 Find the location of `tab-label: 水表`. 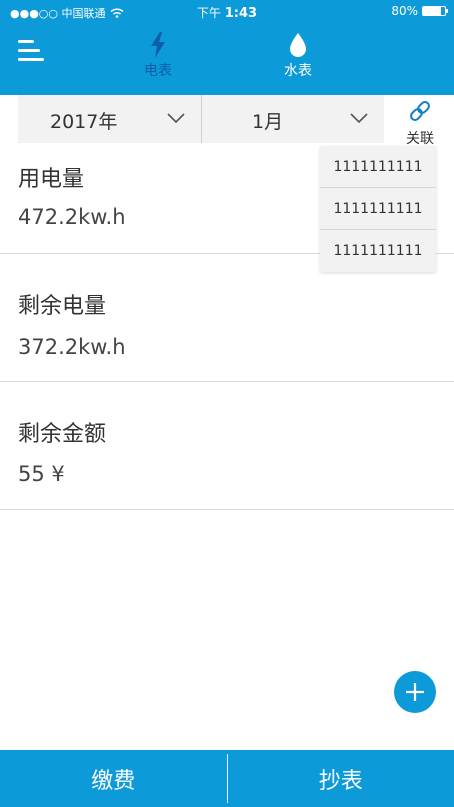

tab-label: 水表 is located at coordinates (298, 71).